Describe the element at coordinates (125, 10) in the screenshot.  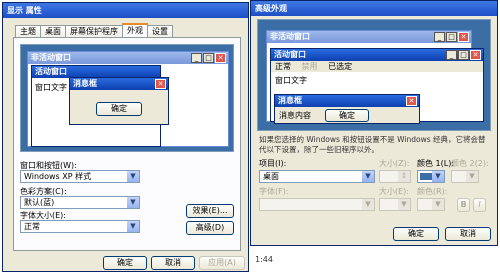
I see `display-properties-titlebar: 显示 属性` at that location.